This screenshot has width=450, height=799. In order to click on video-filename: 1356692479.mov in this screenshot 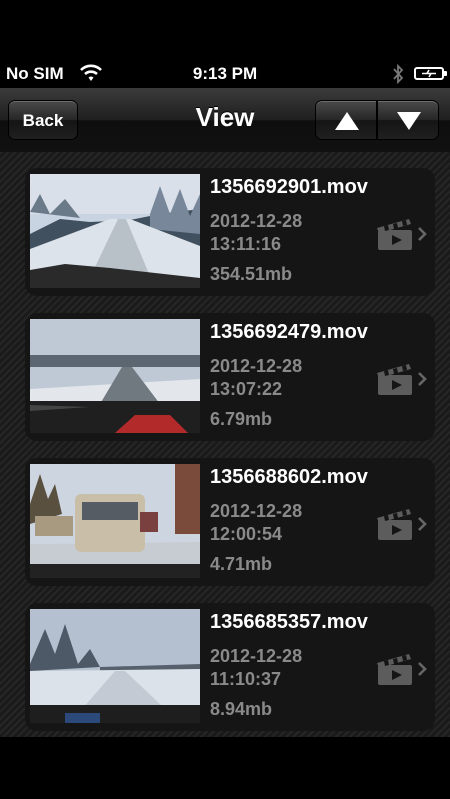, I will do `click(289, 332)`.